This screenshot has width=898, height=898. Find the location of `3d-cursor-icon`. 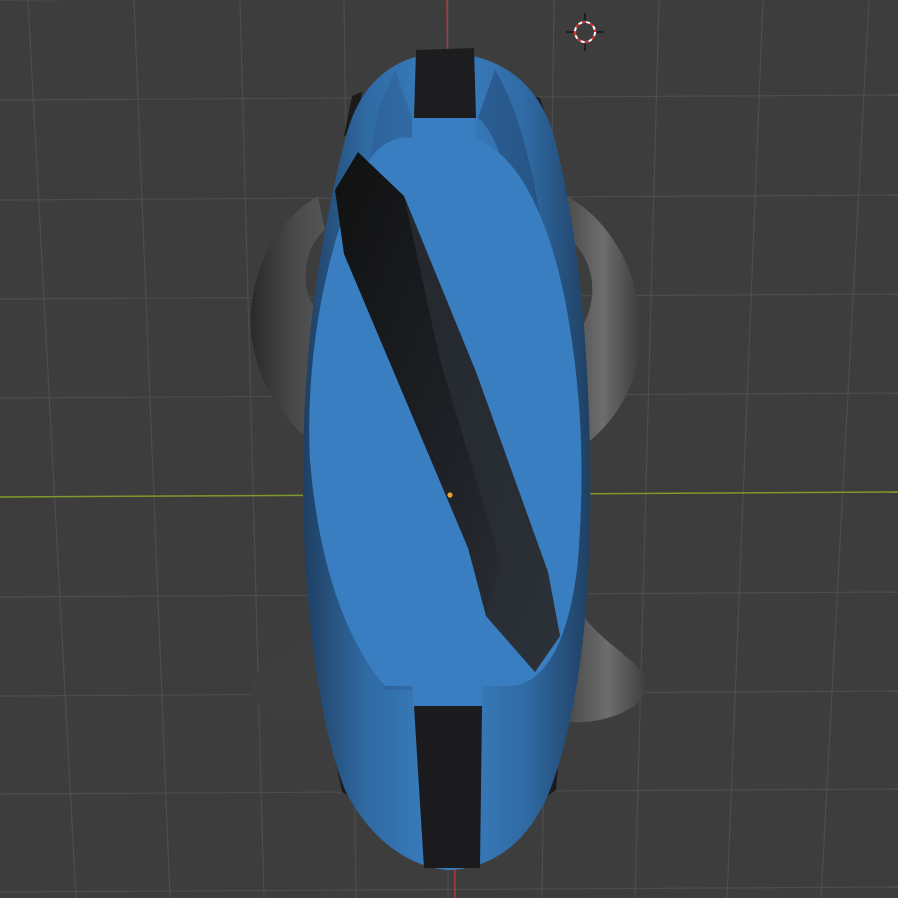

3d-cursor-icon is located at coordinates (585, 32).